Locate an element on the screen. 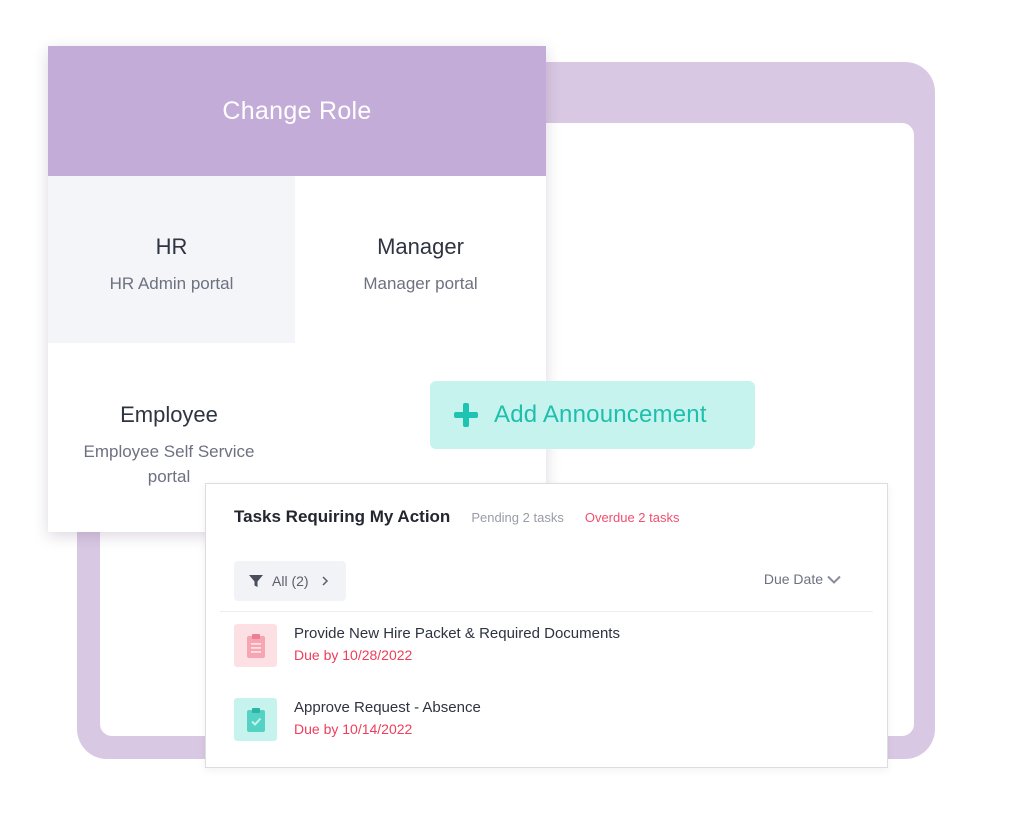 The width and height of the screenshot is (1014, 823). change-role-title: Change Role is located at coordinates (297, 110).